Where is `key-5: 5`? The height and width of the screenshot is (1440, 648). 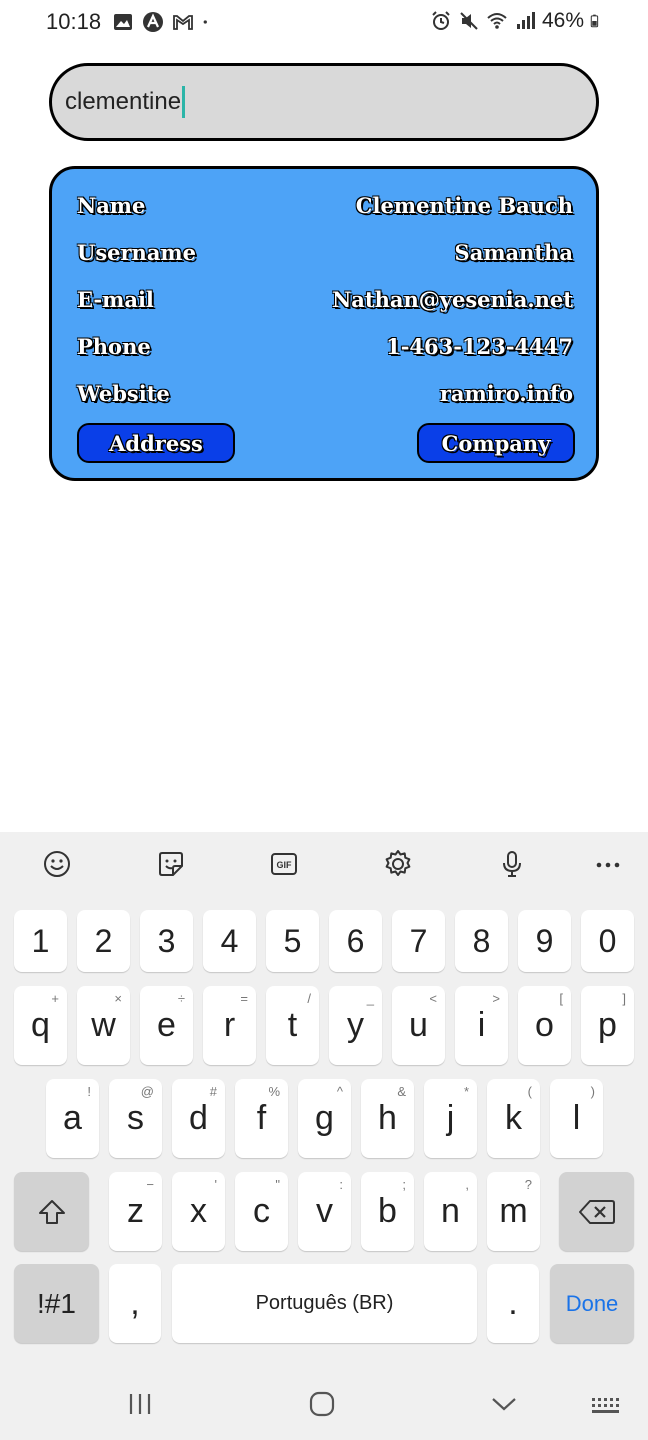 key-5: 5 is located at coordinates (292, 941).